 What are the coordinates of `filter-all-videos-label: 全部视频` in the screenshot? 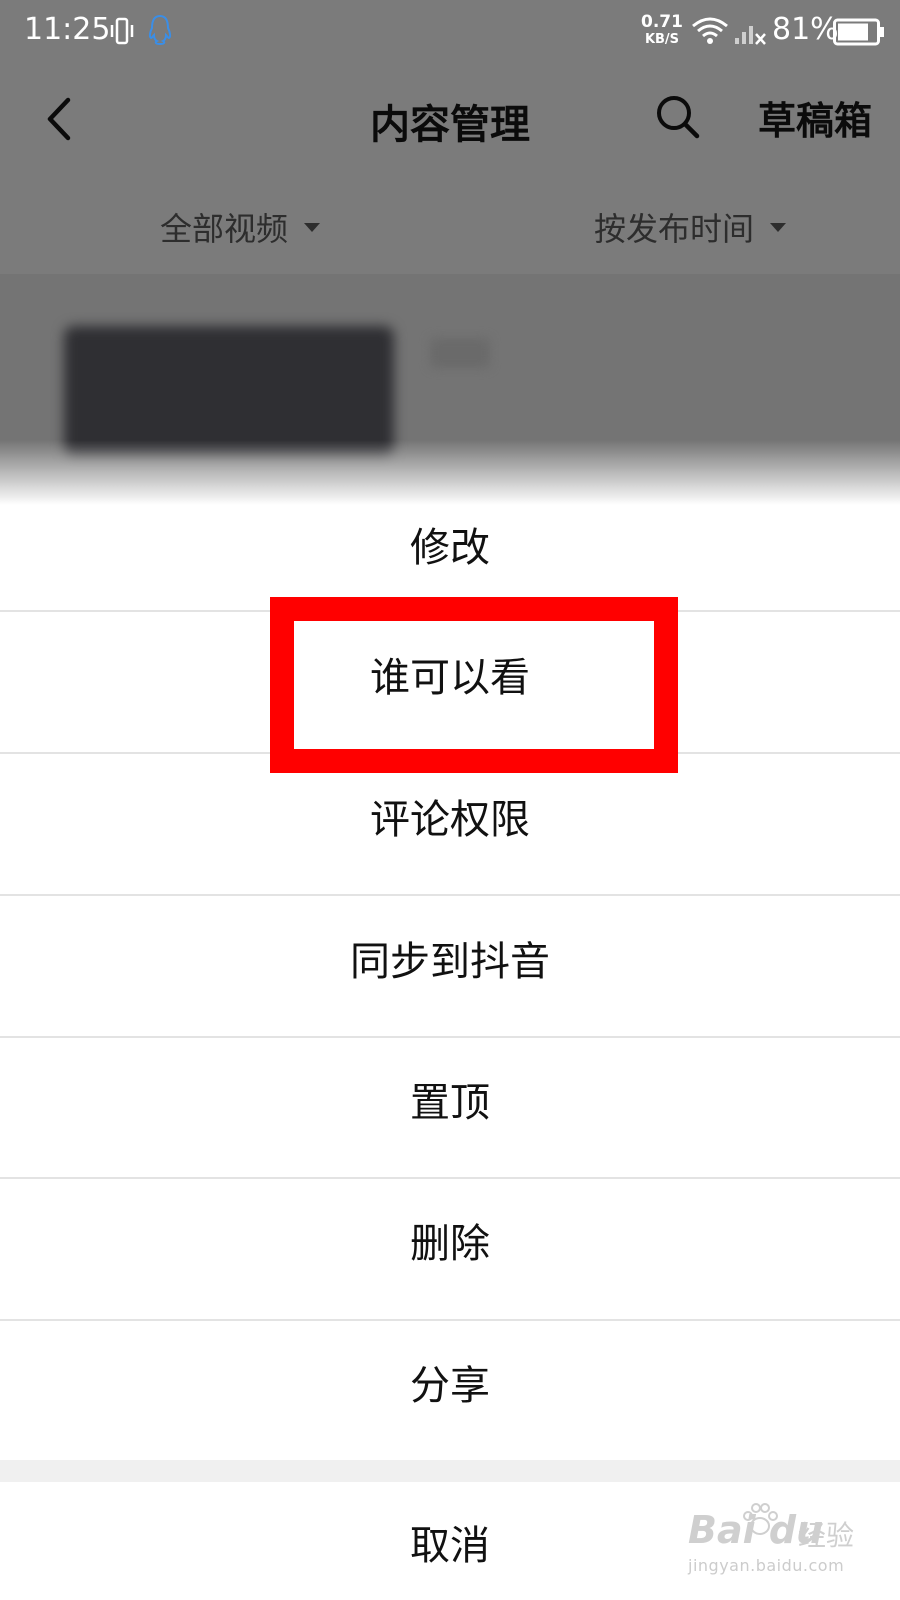 It's located at (224, 229).